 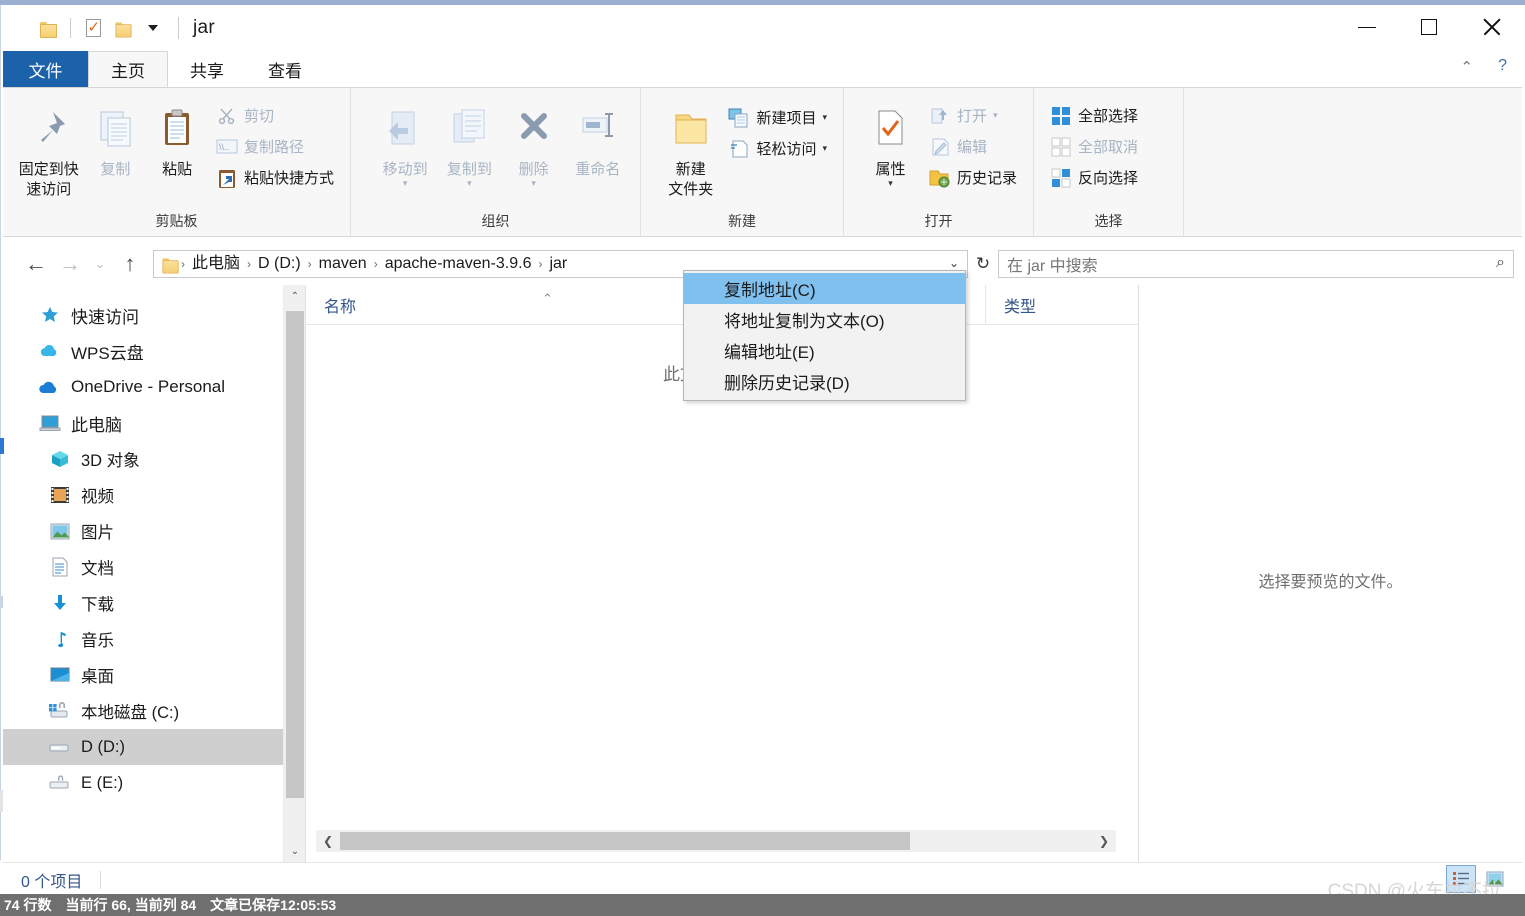 What do you see at coordinates (154, 711) in the screenshot?
I see `sidebar-item-local-disk-c: 本地磁盘 (C:)` at bounding box center [154, 711].